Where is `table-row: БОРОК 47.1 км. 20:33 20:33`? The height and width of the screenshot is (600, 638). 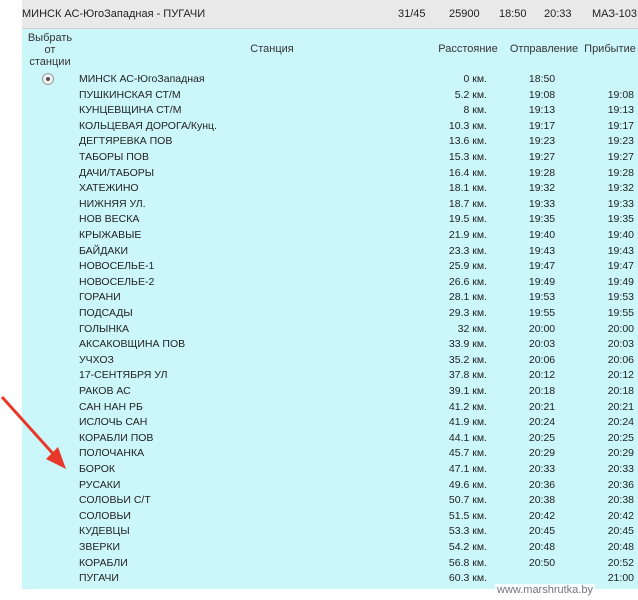 table-row: БОРОК 47.1 км. 20:33 20:33 is located at coordinates (330, 470).